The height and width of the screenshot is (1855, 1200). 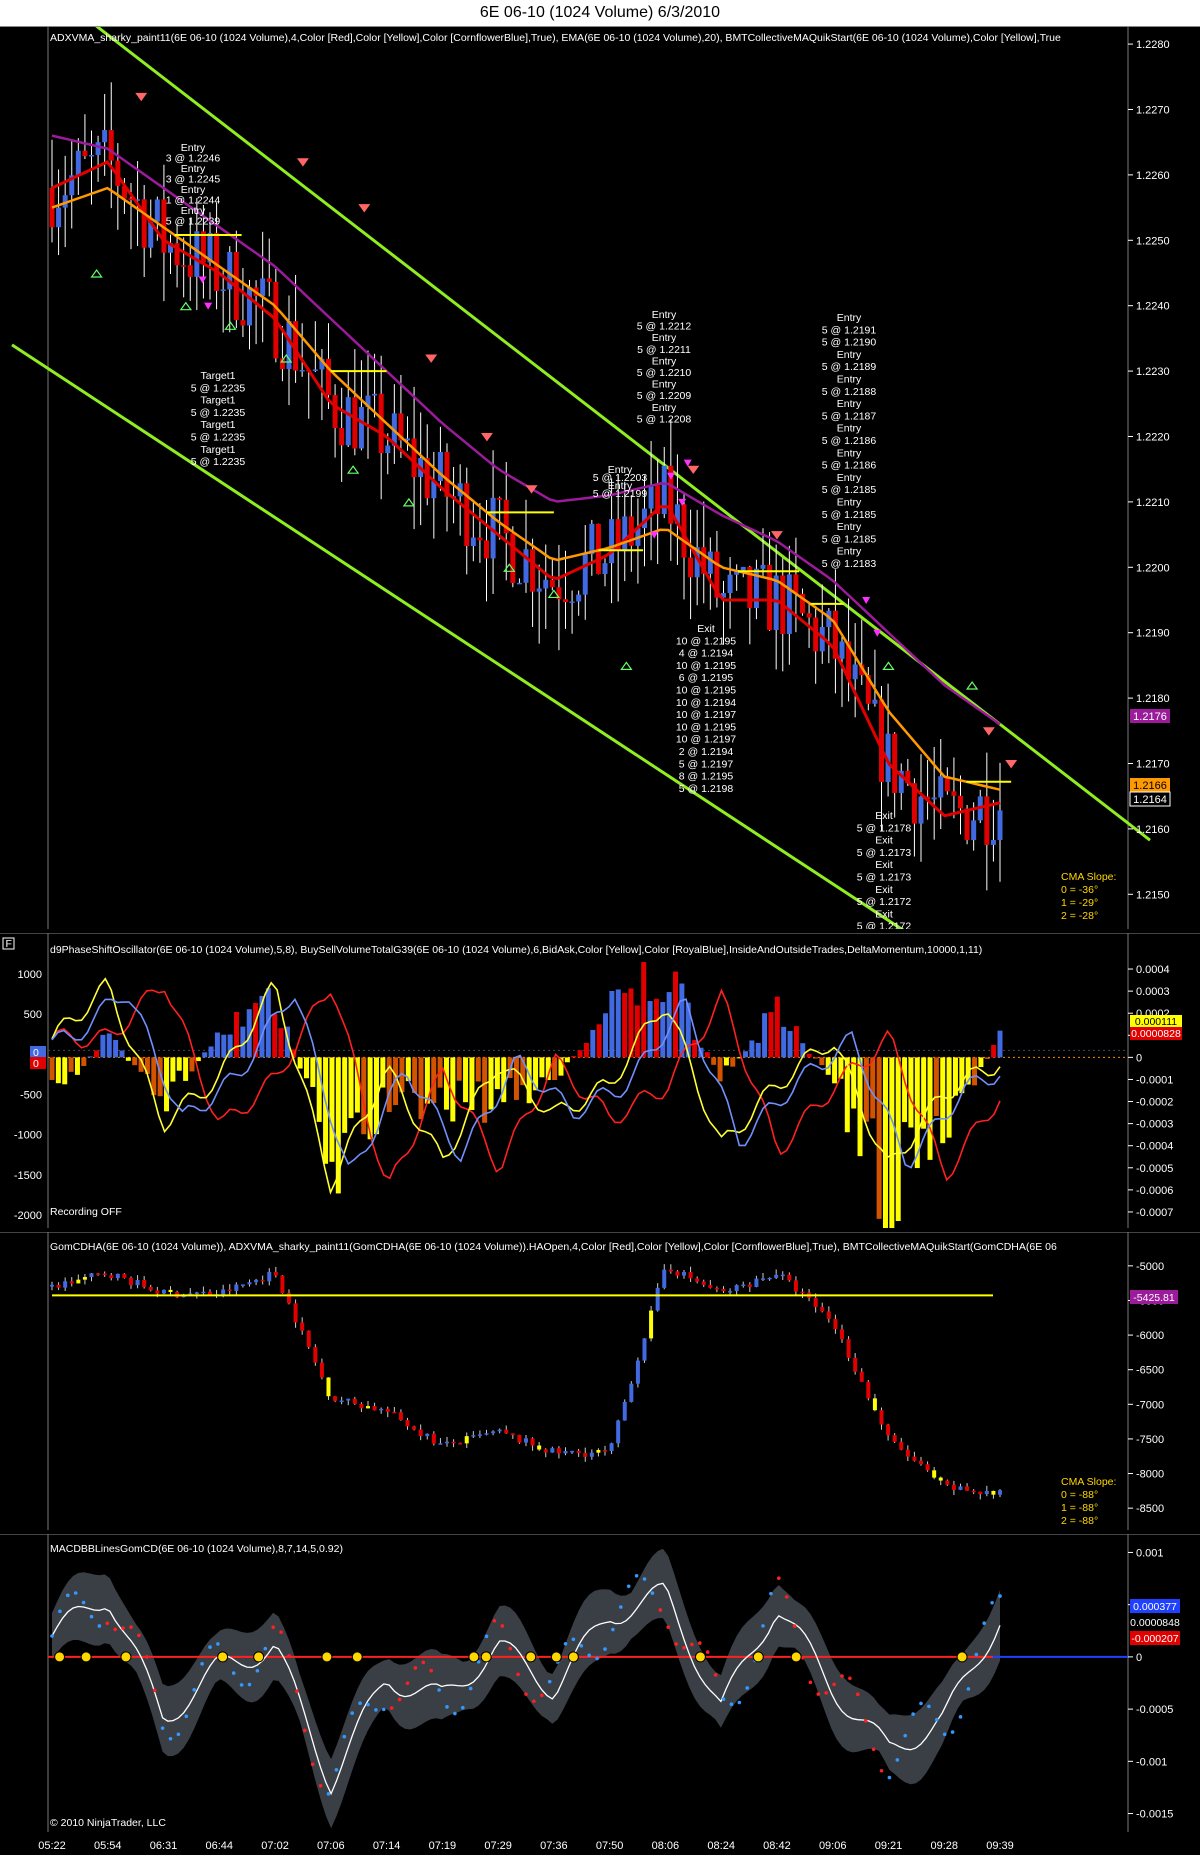 I want to click on annotation-line: 5 @ 1.2186, so click(x=849, y=441).